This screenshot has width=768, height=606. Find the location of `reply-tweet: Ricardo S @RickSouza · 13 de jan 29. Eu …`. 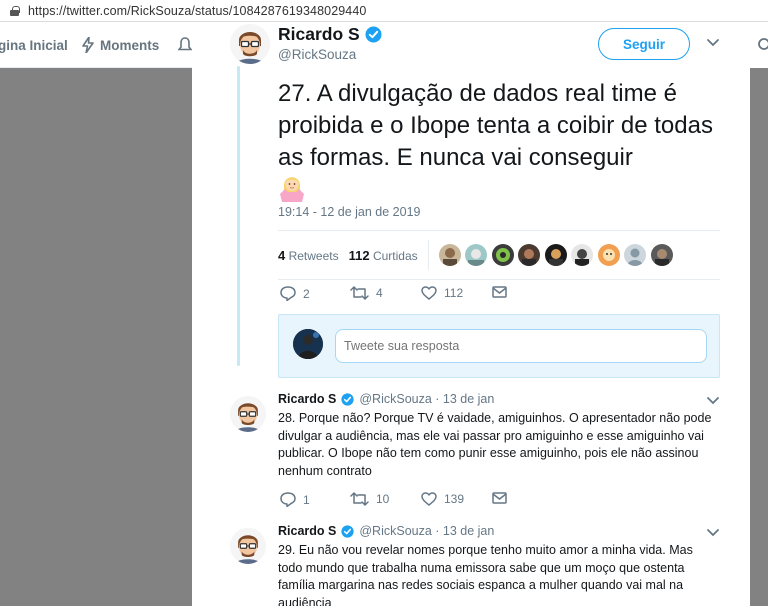

reply-tweet: Ricardo S @RickSouza · 13 de jan 29. Eu … is located at coordinates (471, 565).